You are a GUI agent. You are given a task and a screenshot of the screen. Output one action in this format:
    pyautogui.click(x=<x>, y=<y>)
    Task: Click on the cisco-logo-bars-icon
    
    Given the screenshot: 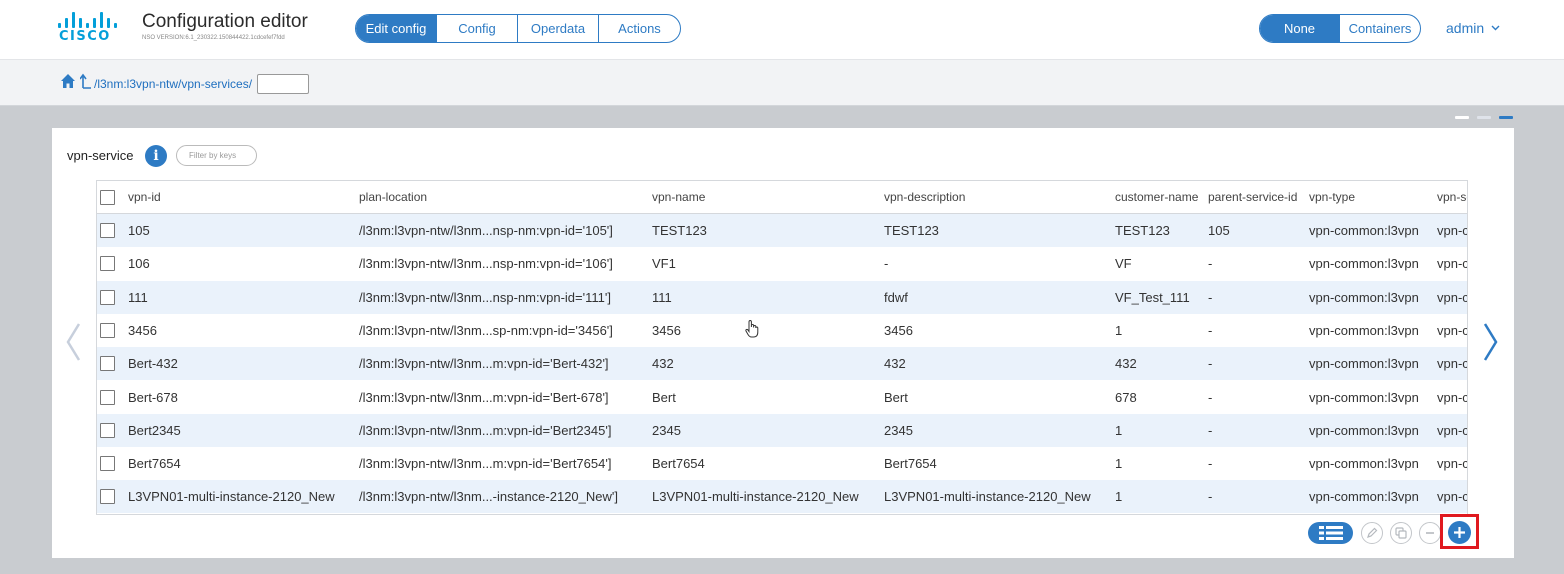 What is the action you would take?
    pyautogui.click(x=87, y=20)
    